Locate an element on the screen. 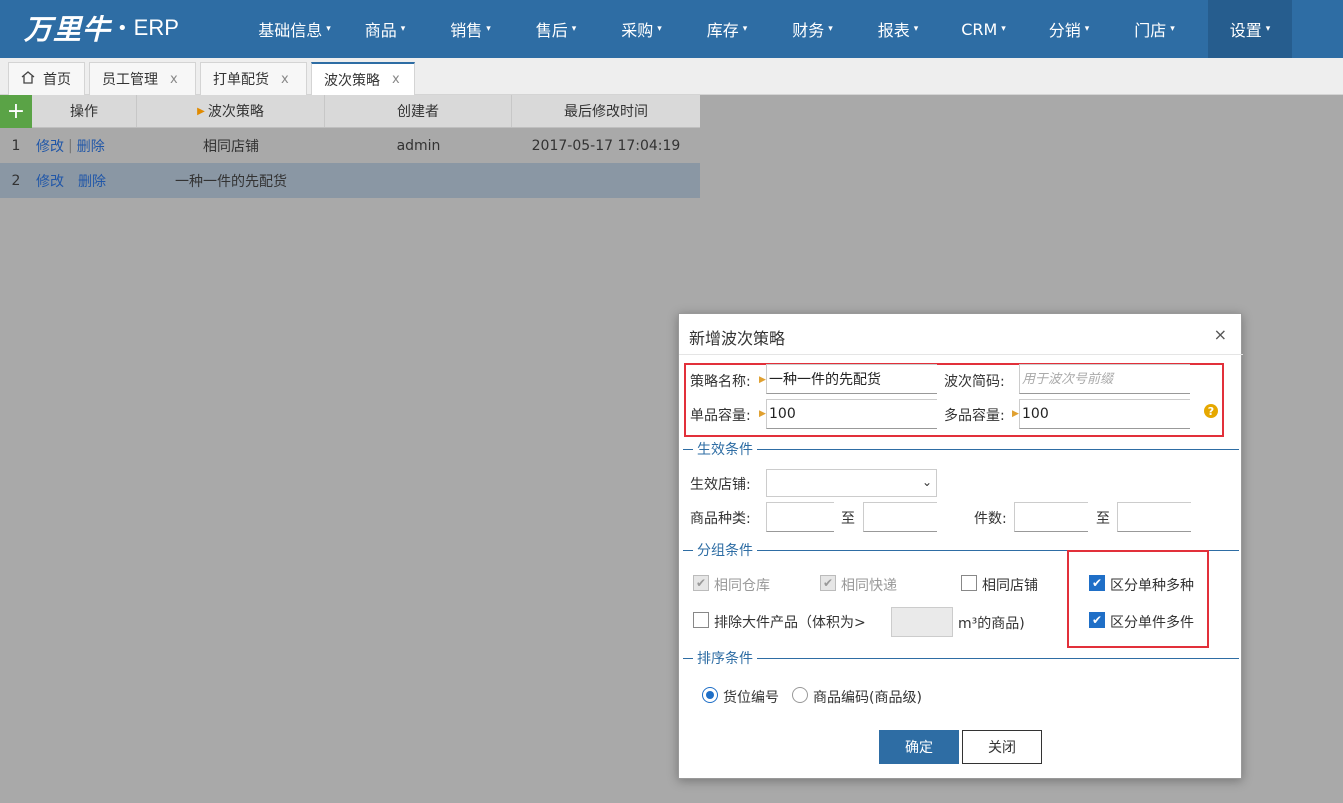  menu-distribution: 分销 ▾ is located at coordinates (1069, 29).